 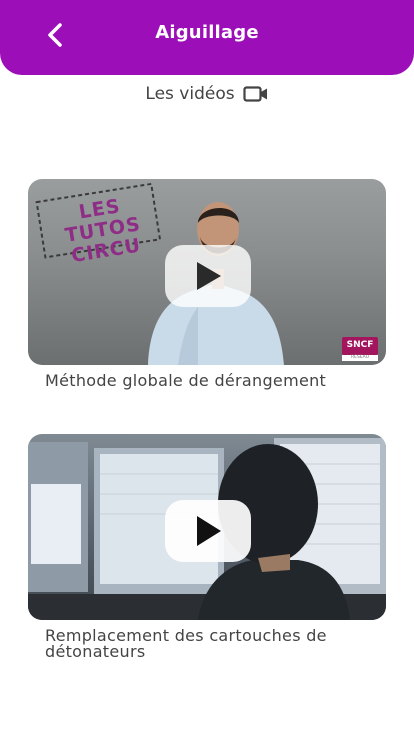 What do you see at coordinates (207, 381) in the screenshot?
I see `video-title: Méthode globale de dérangement` at bounding box center [207, 381].